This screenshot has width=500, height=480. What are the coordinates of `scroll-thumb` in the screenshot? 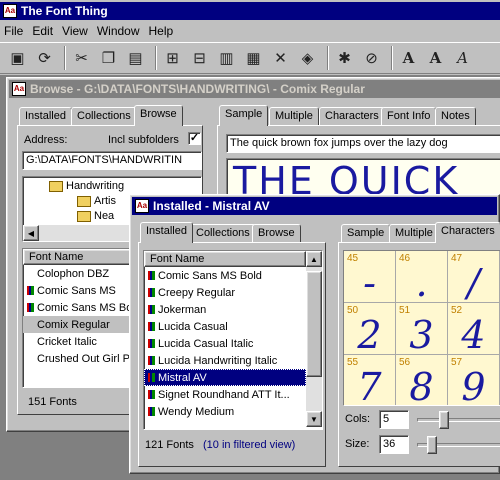 It's located at (314, 324).